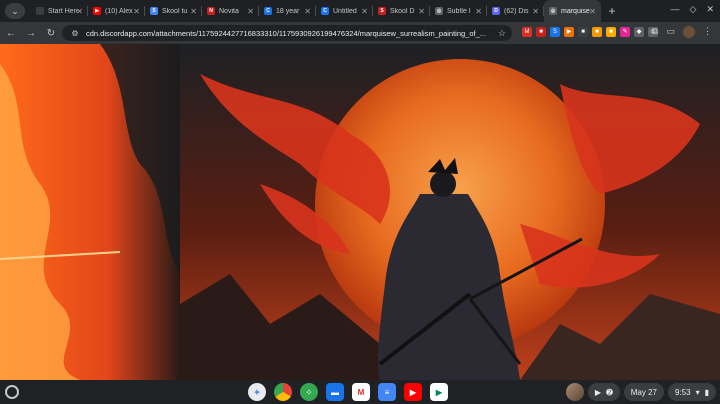  I want to click on extensions-puzzle-icon: ⧉, so click(655, 32).